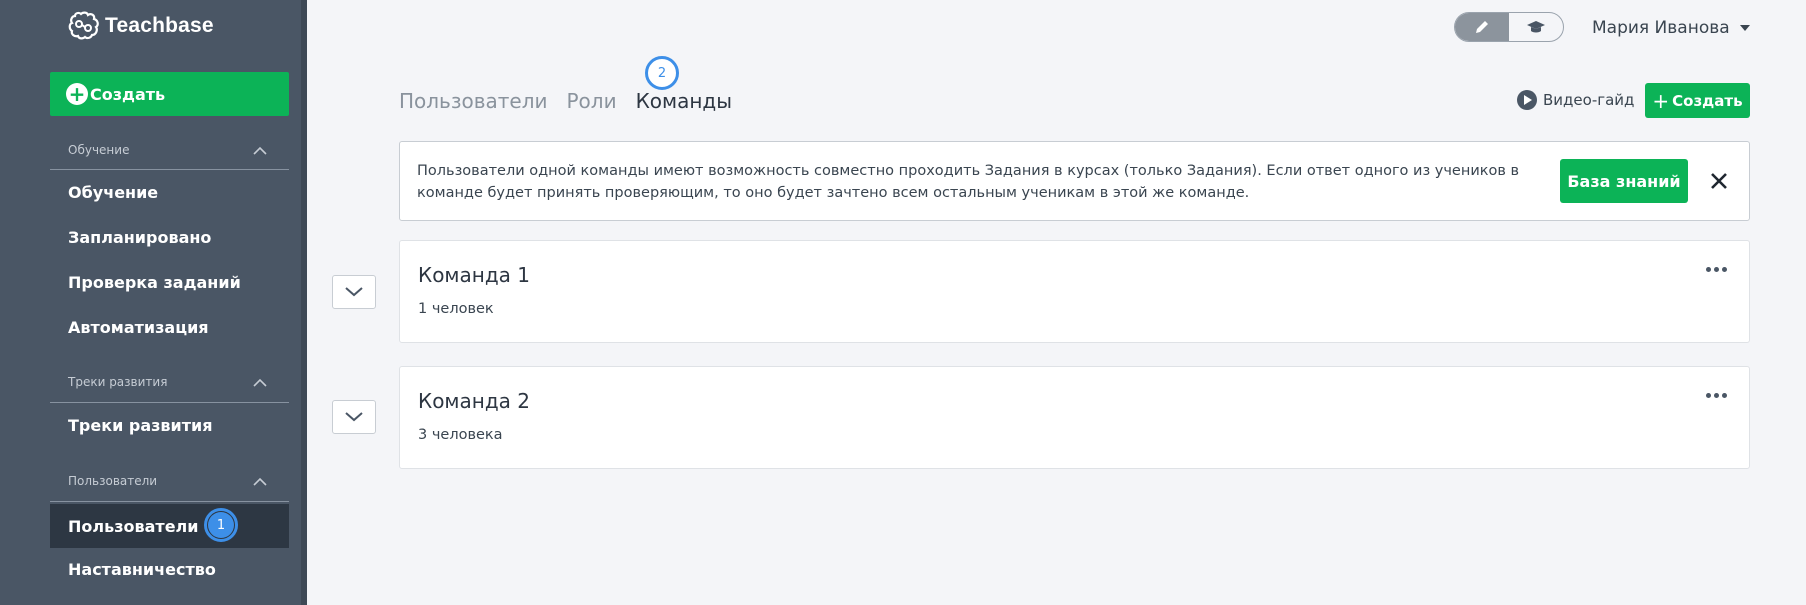  Describe the element at coordinates (1589, 100) in the screenshot. I see `video-guide-label: Видео-гайд` at that location.